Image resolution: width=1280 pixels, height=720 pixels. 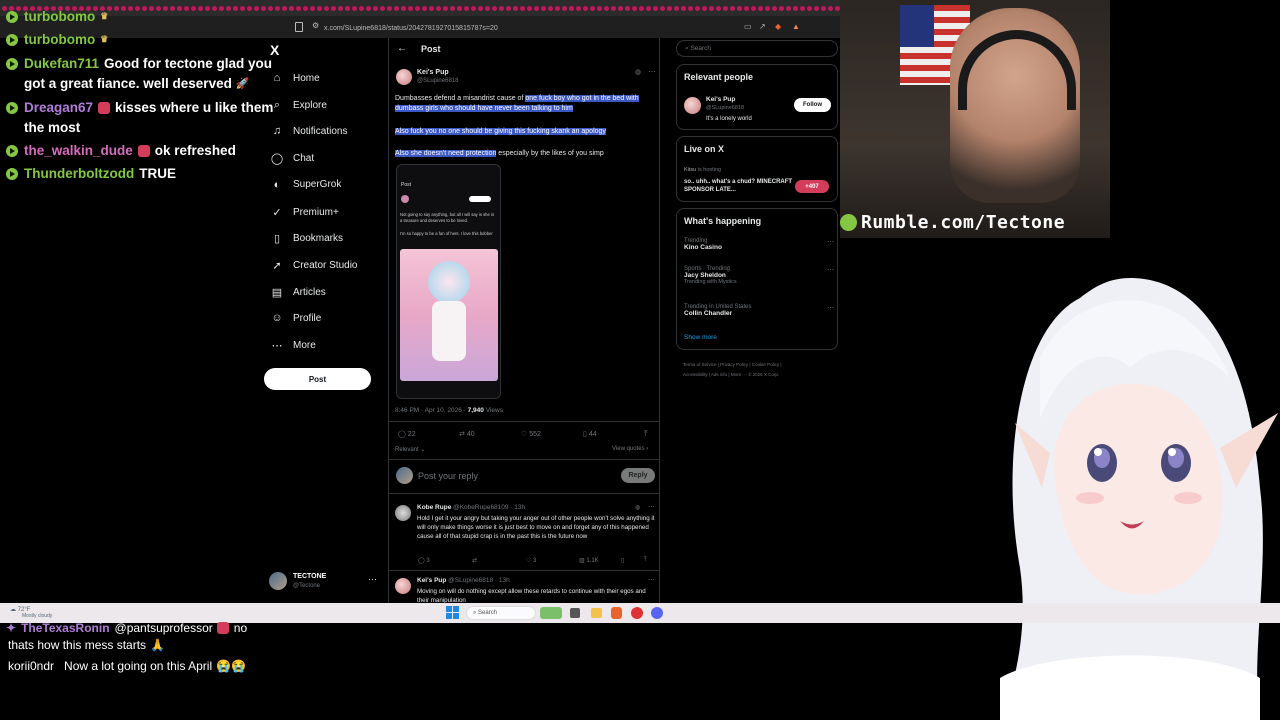 What do you see at coordinates (759, 244) in the screenshot?
I see `trend-item: Trending Kino Casino ⋯` at bounding box center [759, 244].